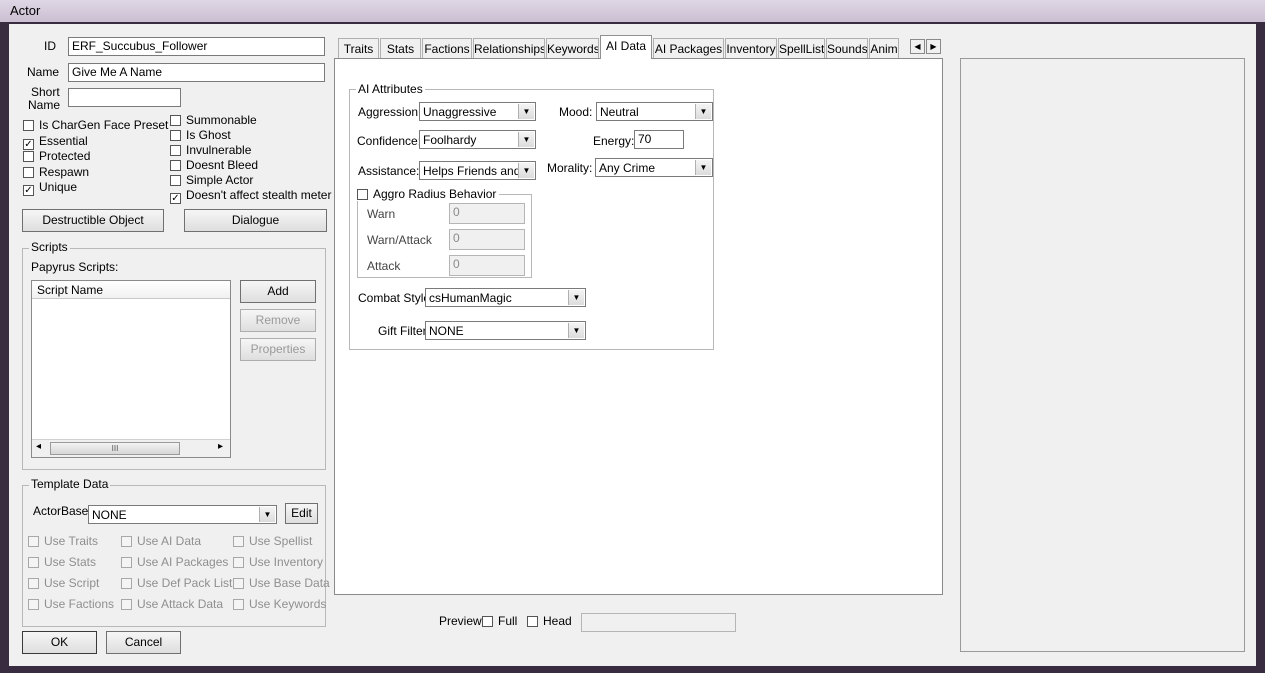  What do you see at coordinates (632, 11) in the screenshot?
I see `title-bar: Actor` at bounding box center [632, 11].